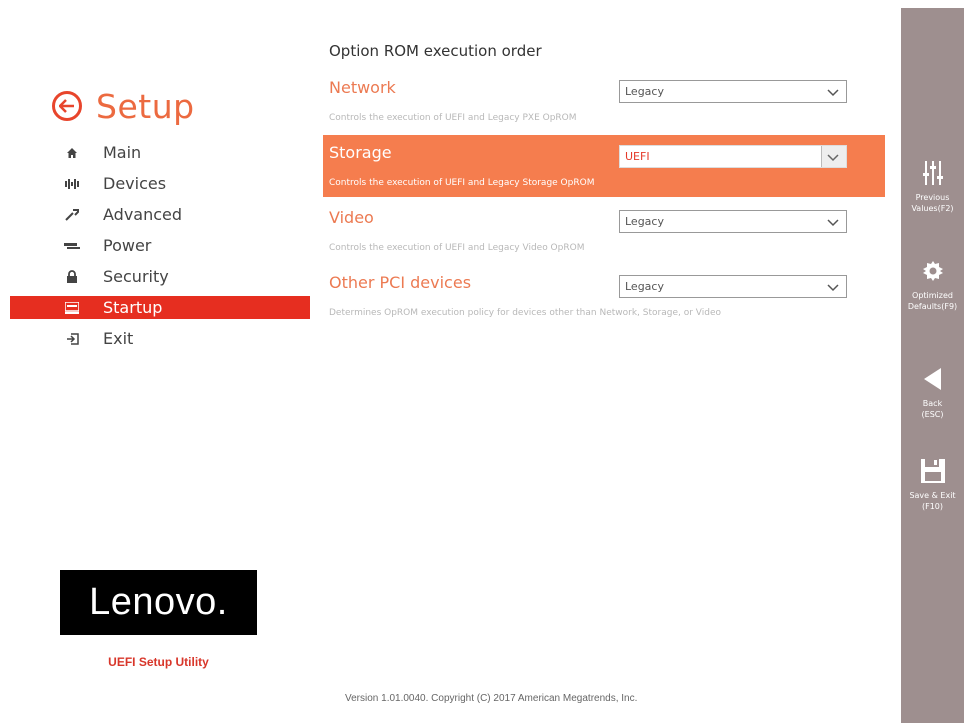 The image size is (964, 723). Describe the element at coordinates (932, 271) in the screenshot. I see `gear-icon` at that location.